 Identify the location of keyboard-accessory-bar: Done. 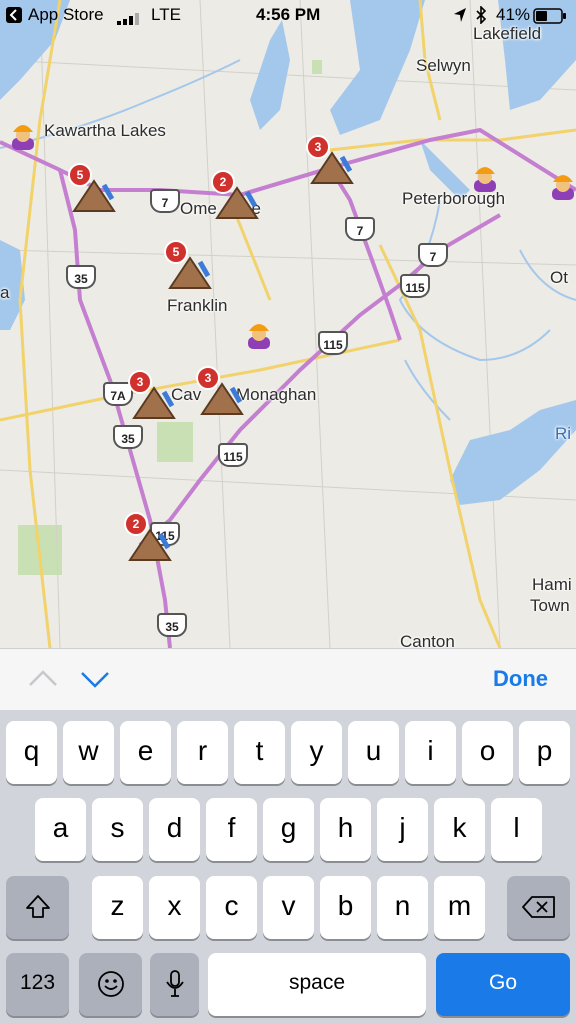
(288, 679).